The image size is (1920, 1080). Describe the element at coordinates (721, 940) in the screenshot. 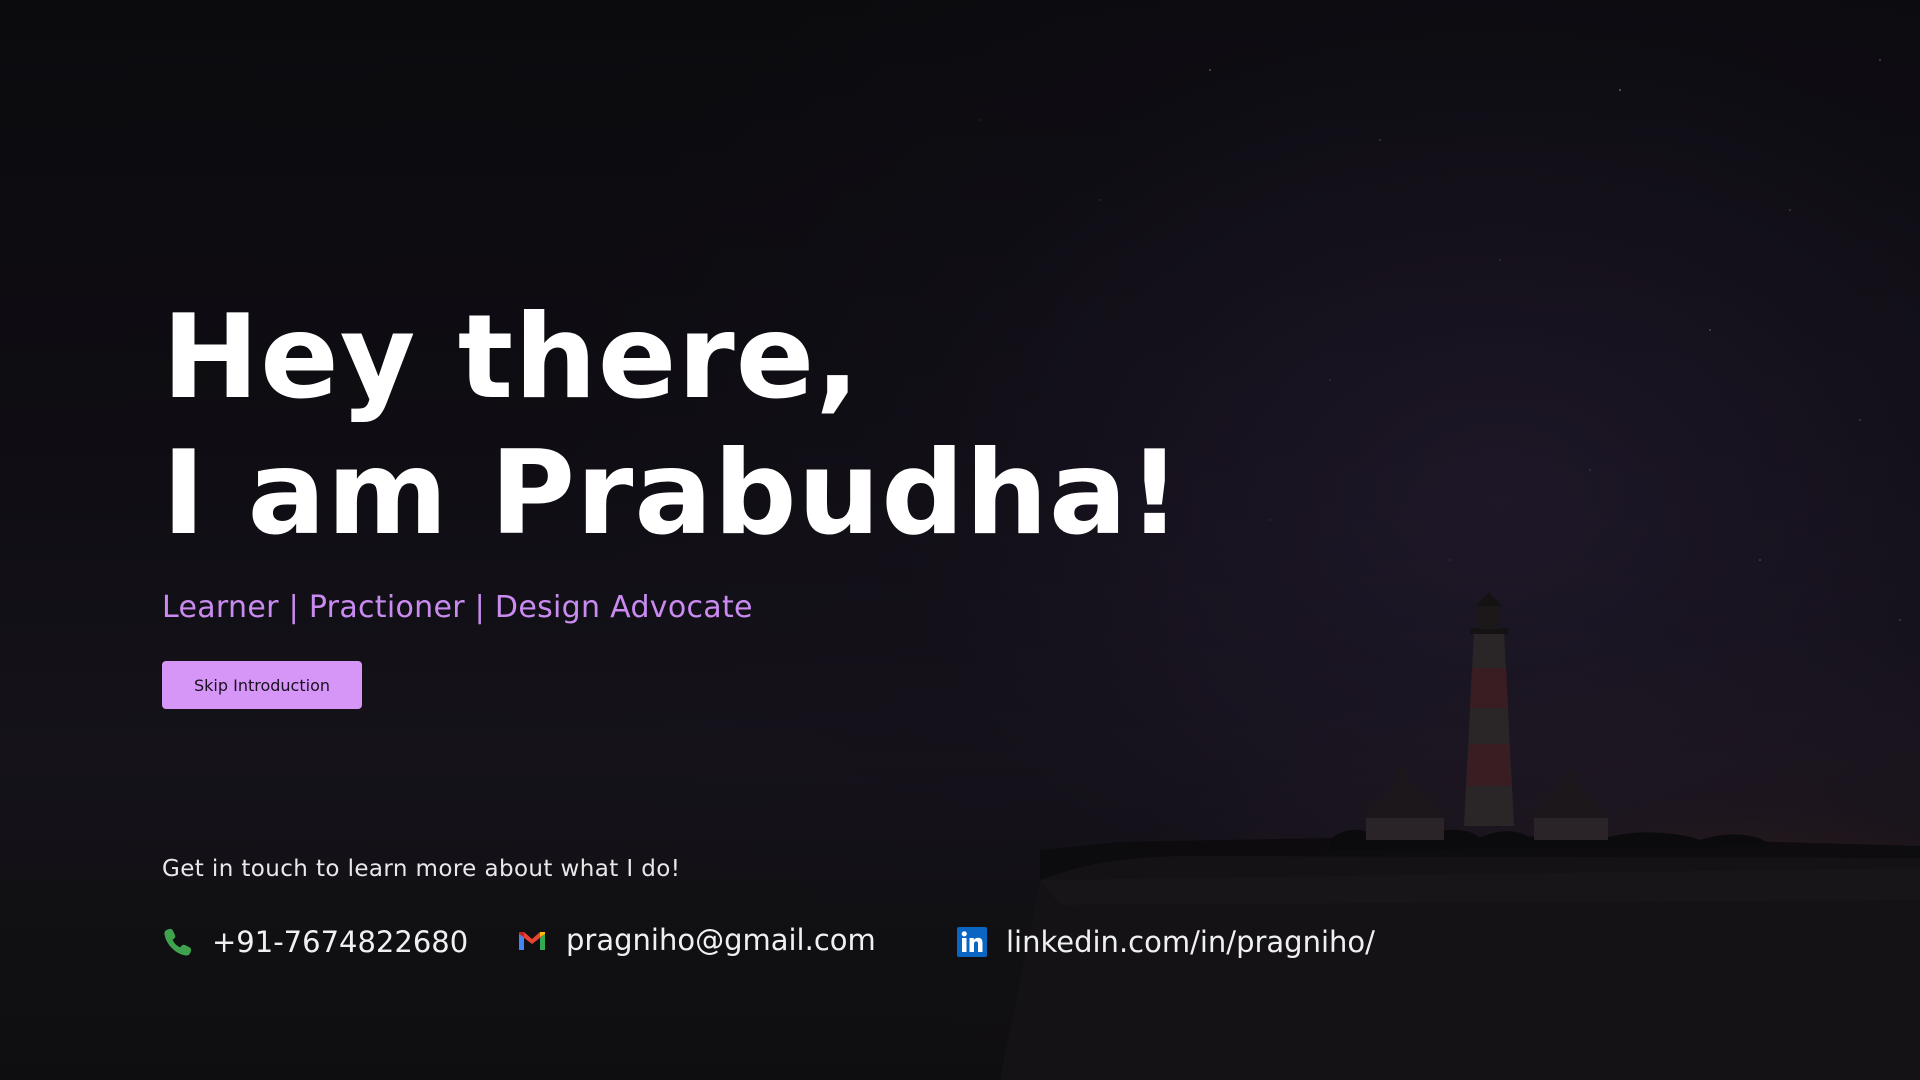

I see `email-address: pragniho@gmail.com` at that location.